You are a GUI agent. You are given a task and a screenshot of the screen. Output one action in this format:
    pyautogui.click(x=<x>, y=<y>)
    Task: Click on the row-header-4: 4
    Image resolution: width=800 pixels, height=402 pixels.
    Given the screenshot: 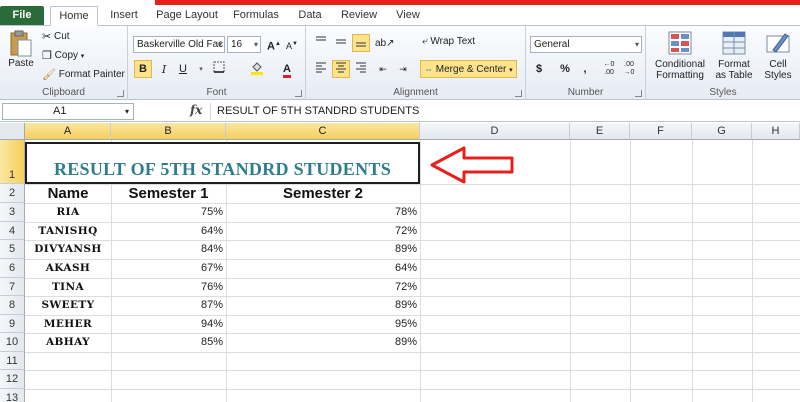 What is the action you would take?
    pyautogui.click(x=12, y=231)
    